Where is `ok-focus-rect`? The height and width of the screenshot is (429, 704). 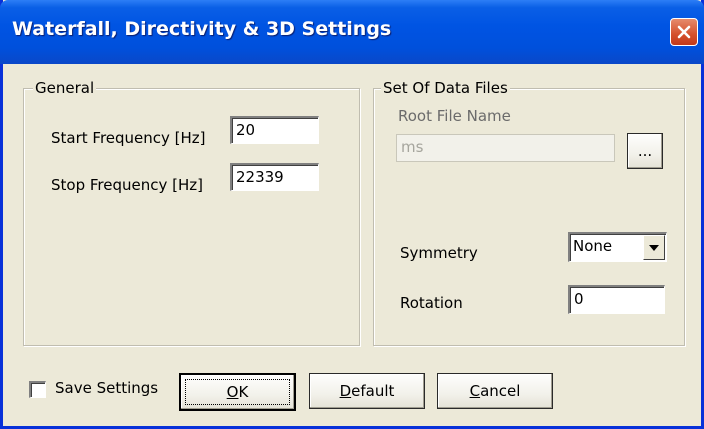 ok-focus-rect is located at coordinates (237, 392).